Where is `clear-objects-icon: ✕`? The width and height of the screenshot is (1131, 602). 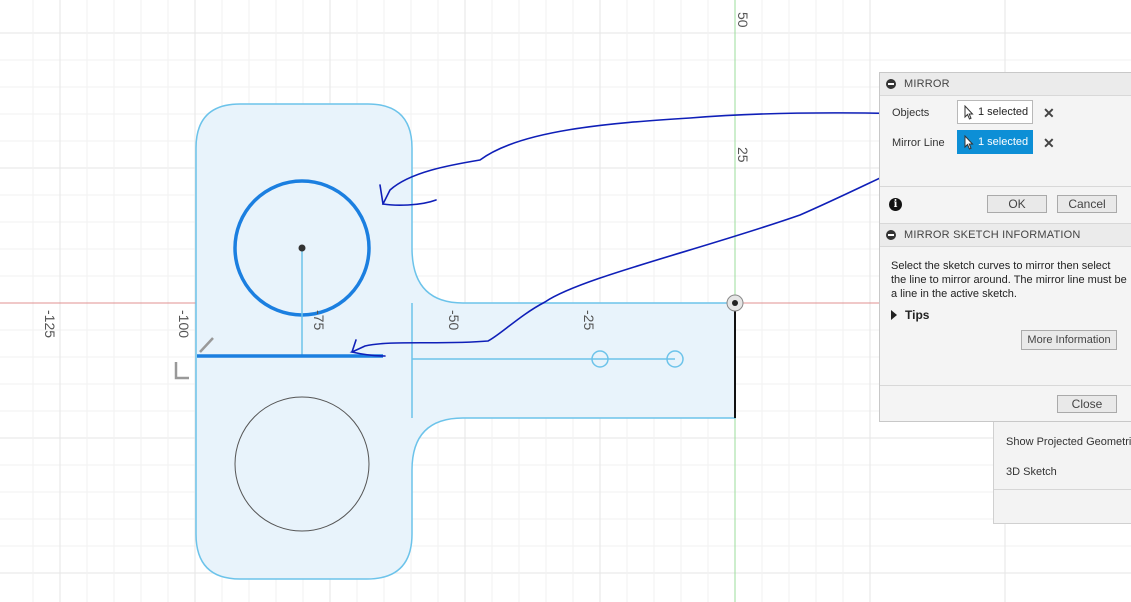 clear-objects-icon: ✕ is located at coordinates (1049, 113).